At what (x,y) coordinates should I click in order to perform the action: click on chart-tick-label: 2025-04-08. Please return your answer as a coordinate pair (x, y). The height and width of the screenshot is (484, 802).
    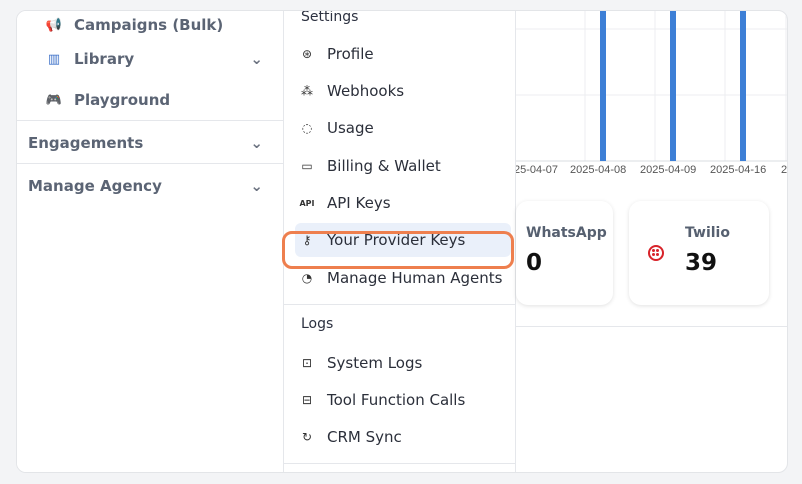
    Looking at the image, I should click on (598, 170).